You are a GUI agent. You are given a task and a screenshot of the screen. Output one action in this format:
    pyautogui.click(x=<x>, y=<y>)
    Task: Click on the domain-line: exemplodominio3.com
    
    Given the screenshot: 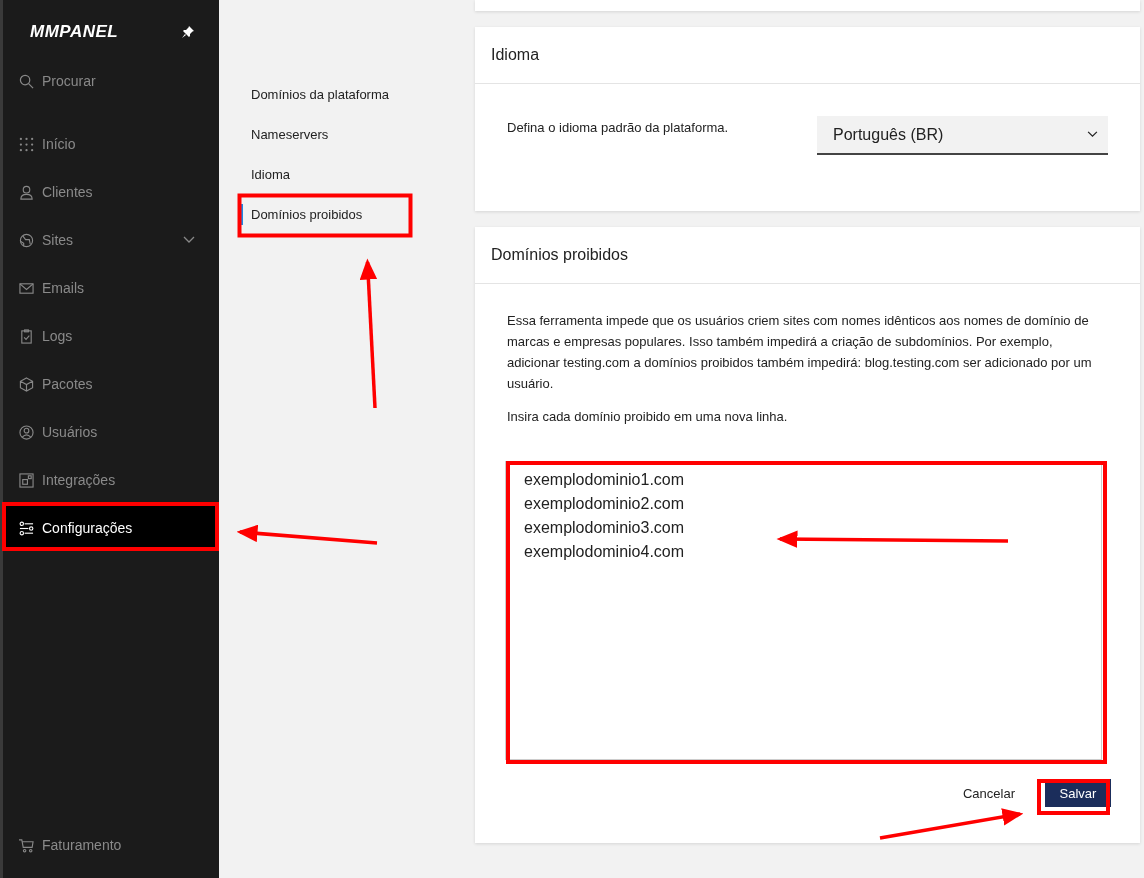 What is the action you would take?
    pyautogui.click(x=604, y=528)
    